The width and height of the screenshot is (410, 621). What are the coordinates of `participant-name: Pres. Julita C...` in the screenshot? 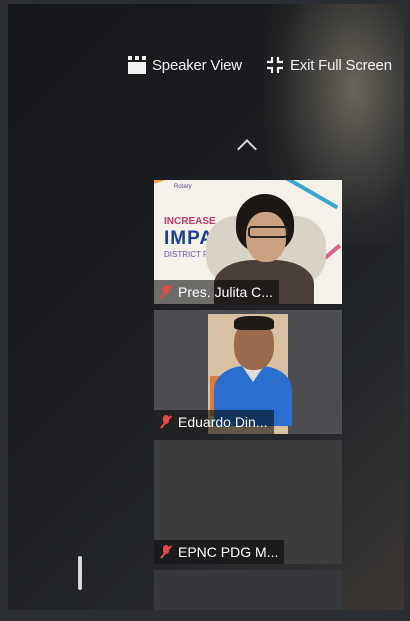 It's located at (225, 292).